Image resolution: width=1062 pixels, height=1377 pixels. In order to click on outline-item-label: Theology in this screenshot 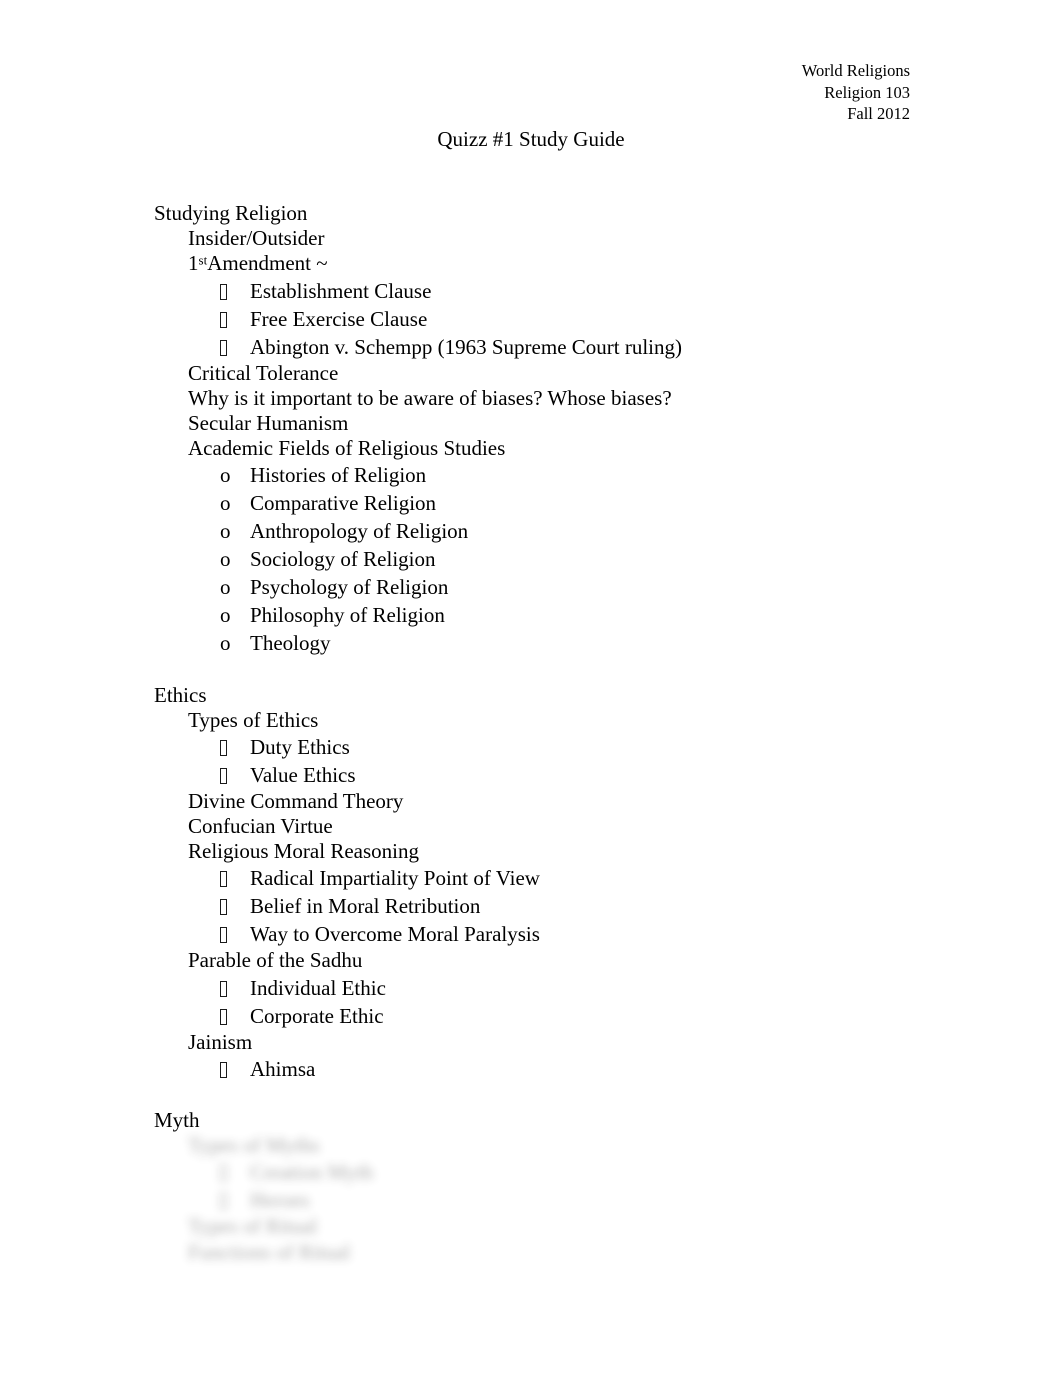, I will do `click(290, 643)`.